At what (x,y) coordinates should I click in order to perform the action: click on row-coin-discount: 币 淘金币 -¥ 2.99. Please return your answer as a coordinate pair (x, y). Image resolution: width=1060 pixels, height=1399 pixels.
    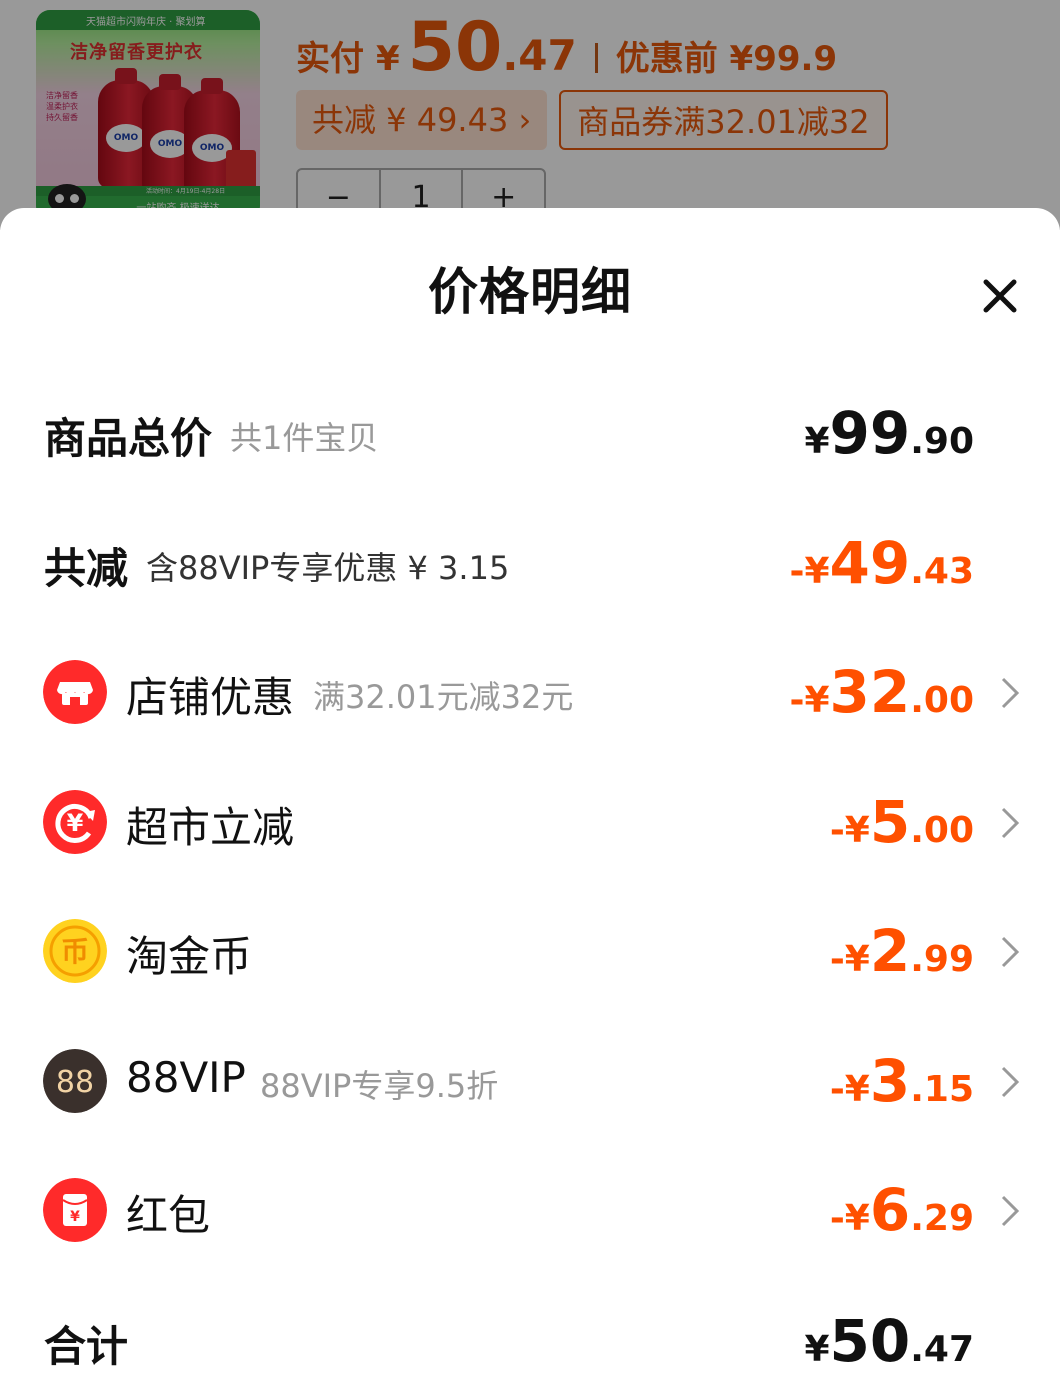
    Looking at the image, I should click on (530, 951).